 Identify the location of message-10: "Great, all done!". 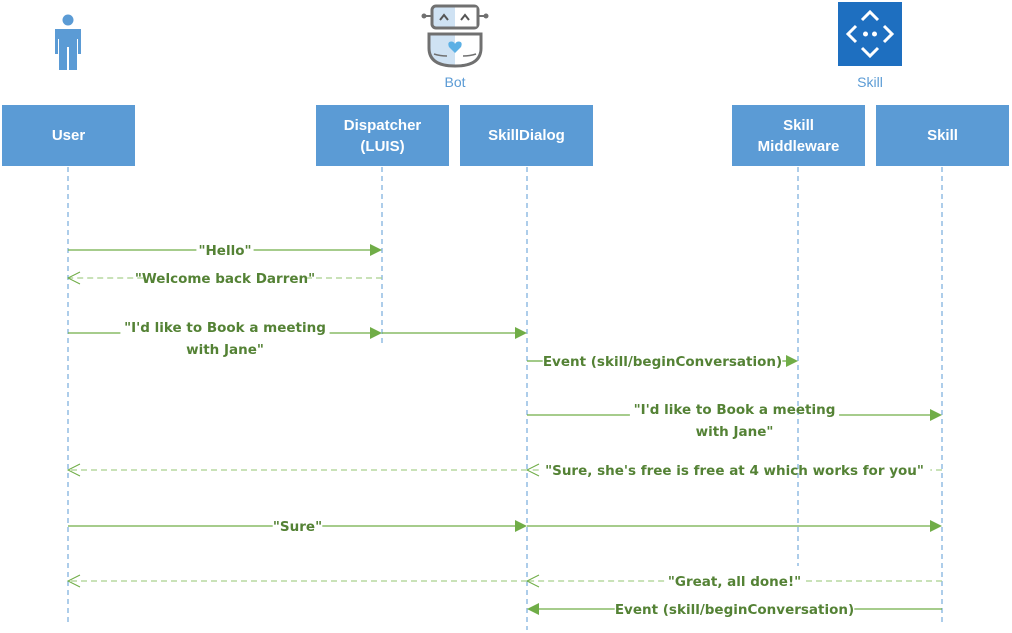
(733, 582).